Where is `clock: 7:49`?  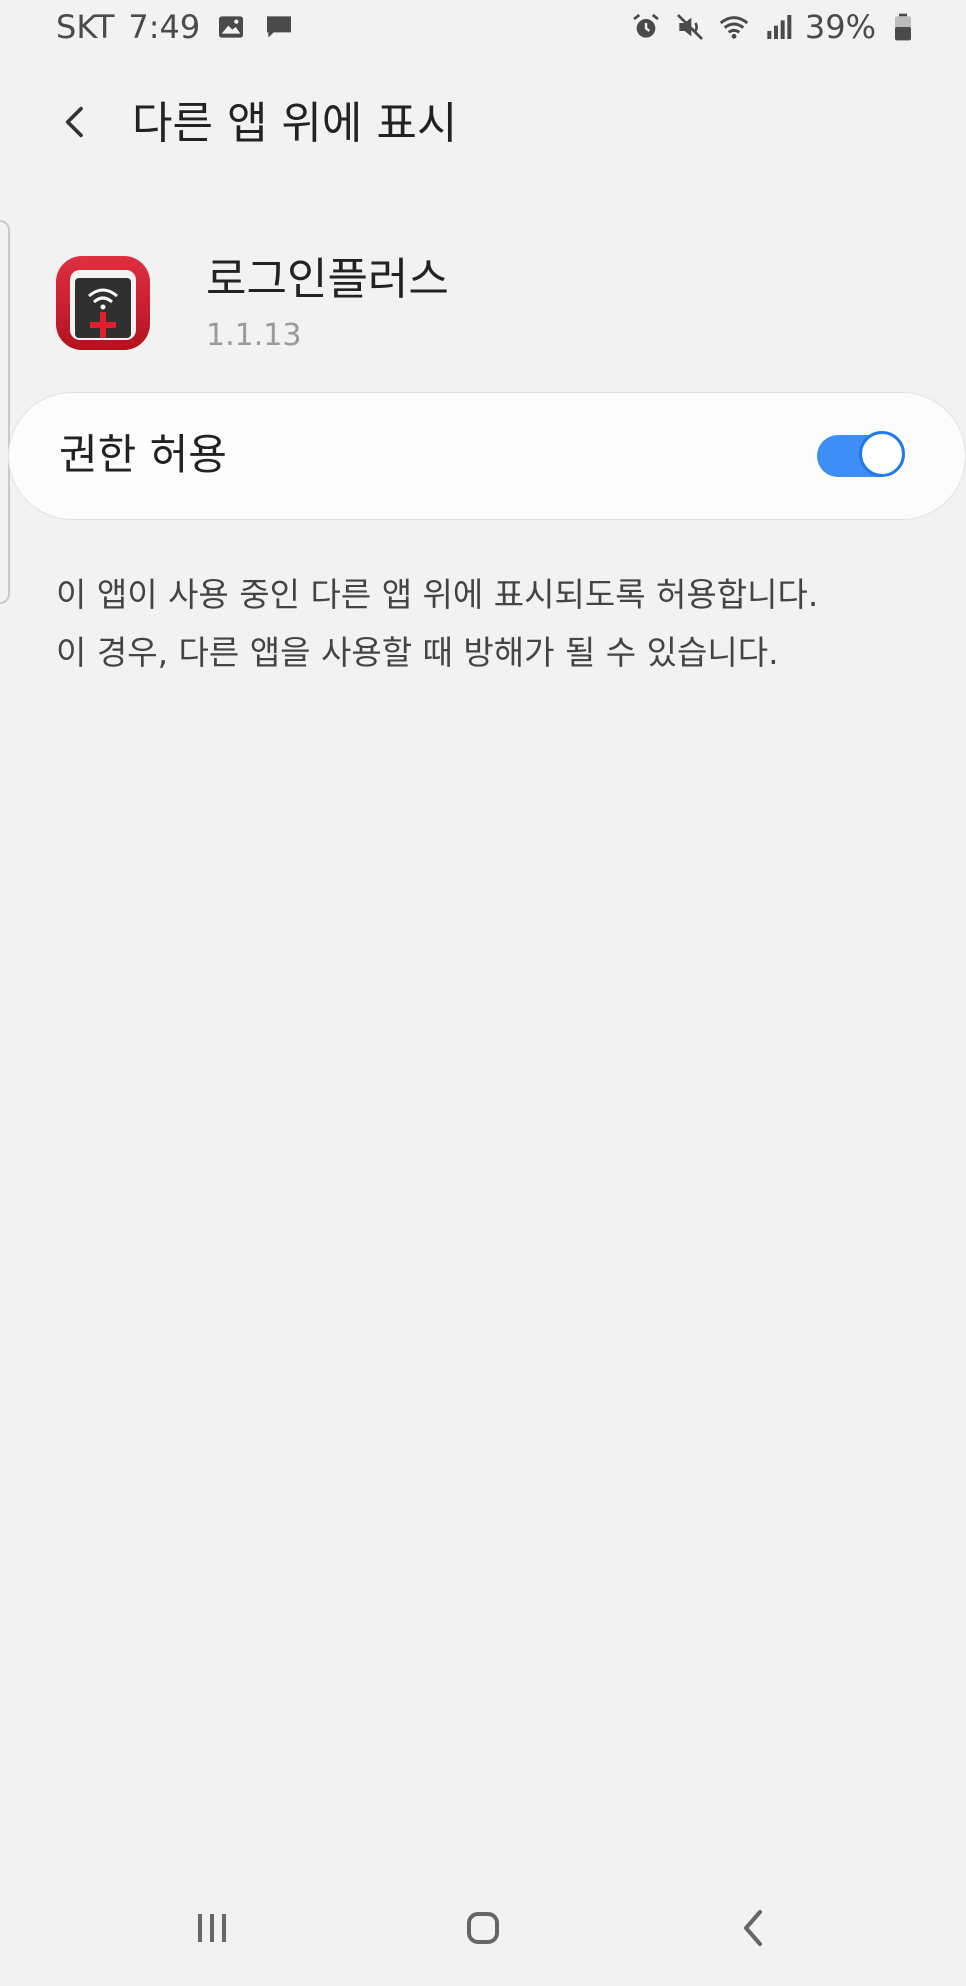 clock: 7:49 is located at coordinates (164, 27).